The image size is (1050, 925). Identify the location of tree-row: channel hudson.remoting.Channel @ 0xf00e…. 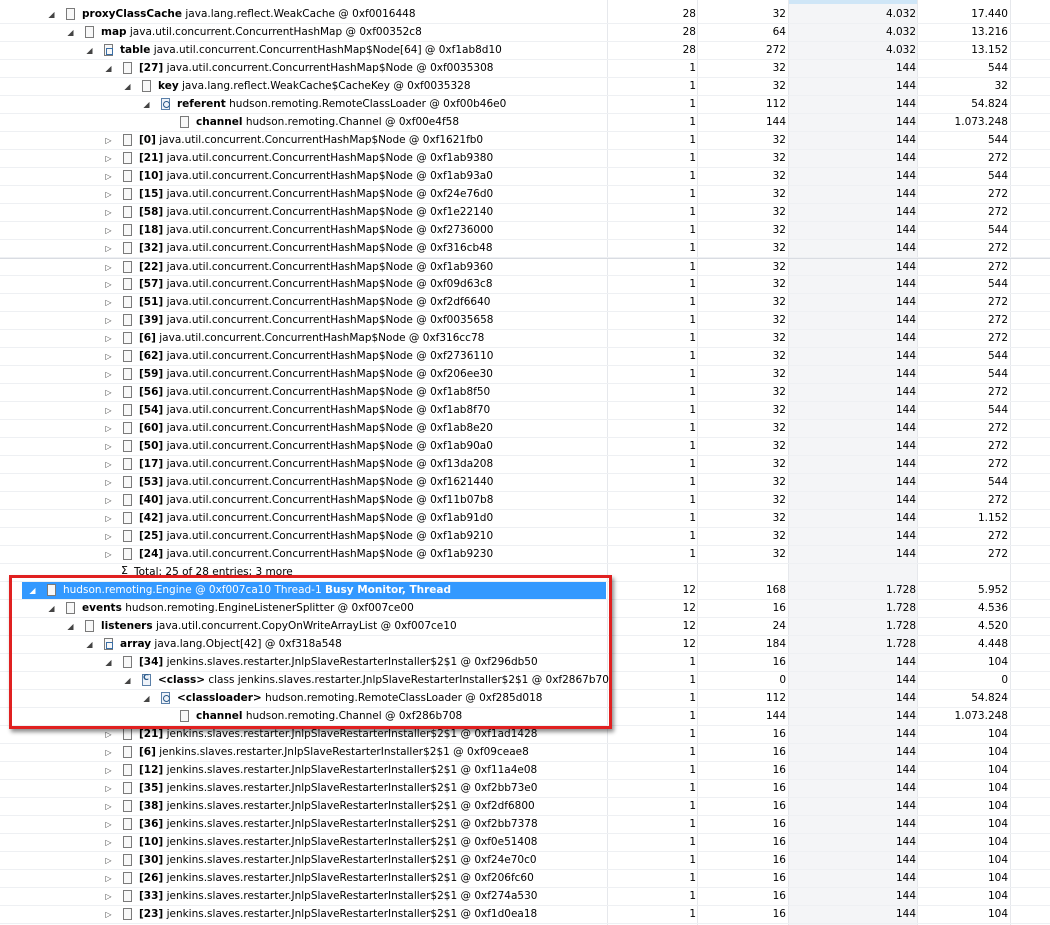
(525, 123).